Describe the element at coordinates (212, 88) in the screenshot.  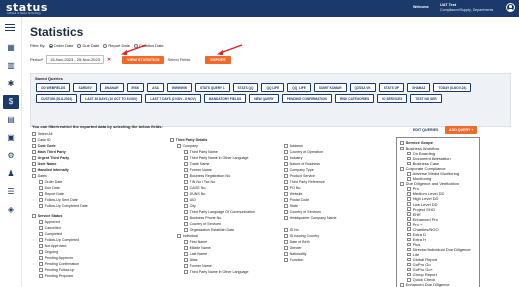
I see `saved-query-button: STATS QUERY 1` at that location.